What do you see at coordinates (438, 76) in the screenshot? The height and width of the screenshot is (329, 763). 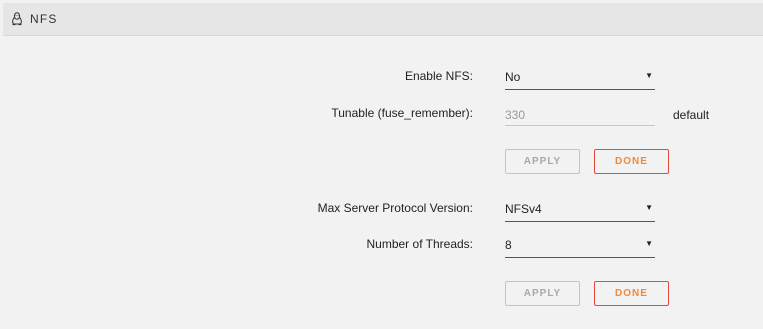 I see `enable-nfs-label: Enable NFS:` at bounding box center [438, 76].